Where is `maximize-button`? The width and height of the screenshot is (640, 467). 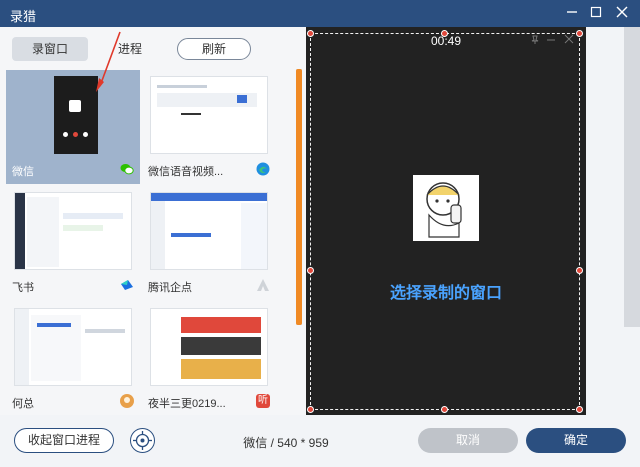
maximize-button is located at coordinates (596, 13).